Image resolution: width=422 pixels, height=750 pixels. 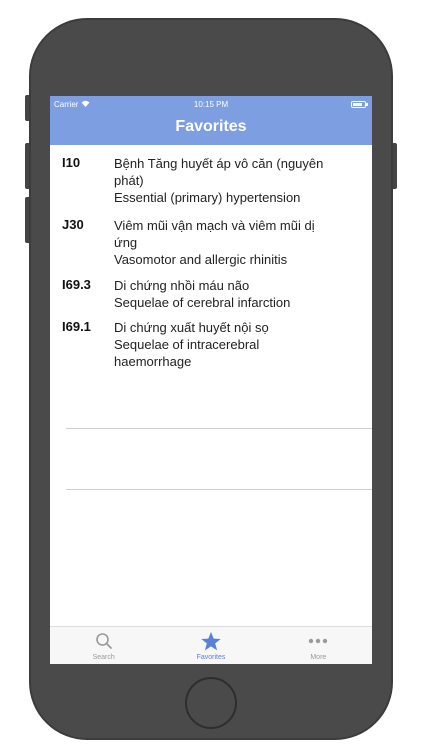 I want to click on tab-search-label: Search, so click(x=103, y=657).